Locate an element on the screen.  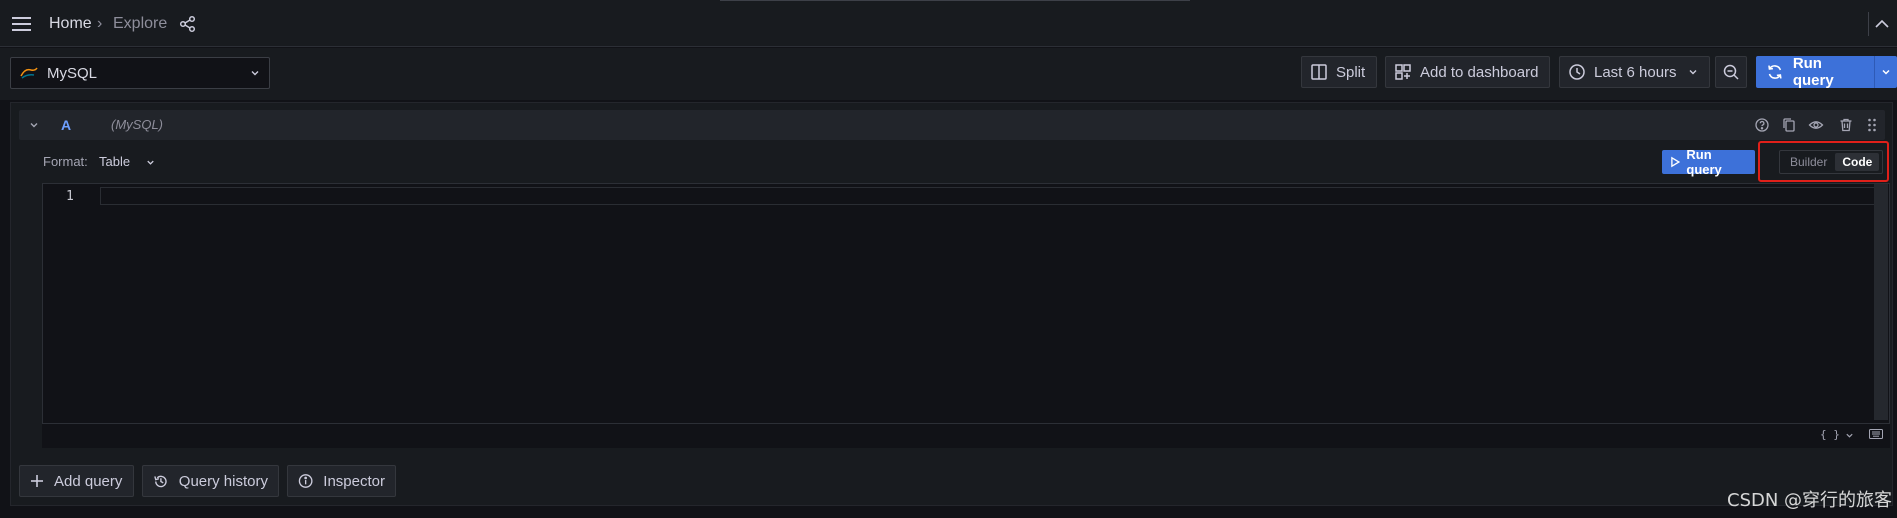
run-query-button: Run query is located at coordinates (1826, 72).